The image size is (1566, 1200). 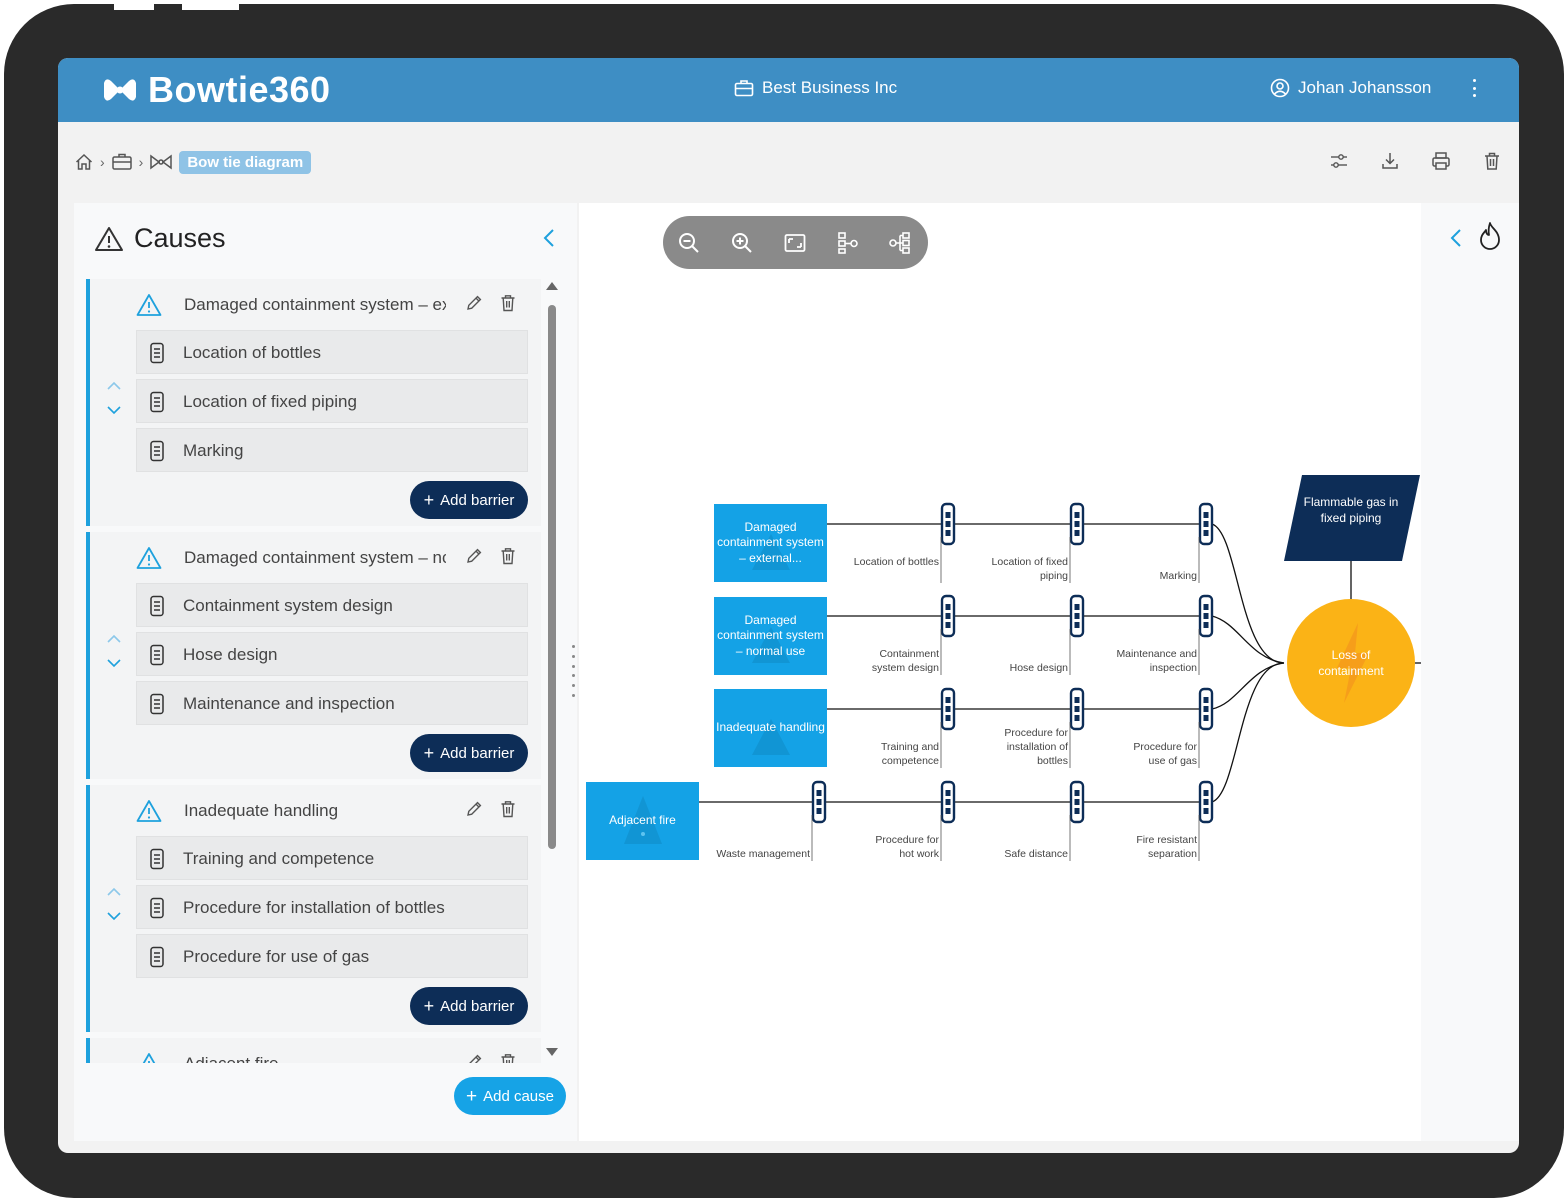 I want to click on print-icon, so click(x=1441, y=161).